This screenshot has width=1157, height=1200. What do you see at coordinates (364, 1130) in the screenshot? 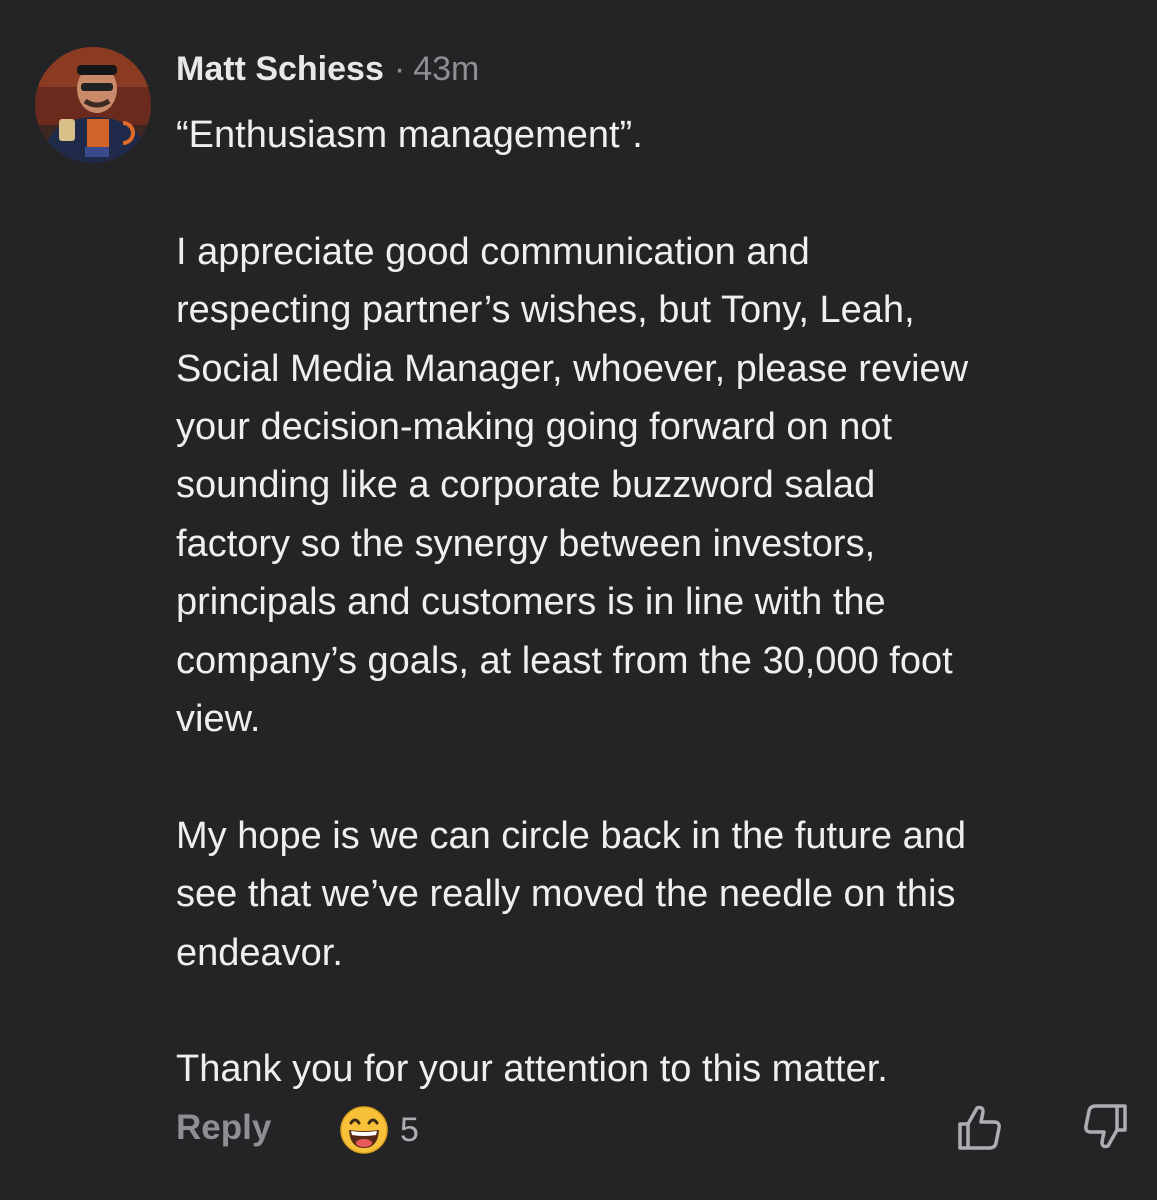
I see `grinning-face-emoji-icon` at bounding box center [364, 1130].